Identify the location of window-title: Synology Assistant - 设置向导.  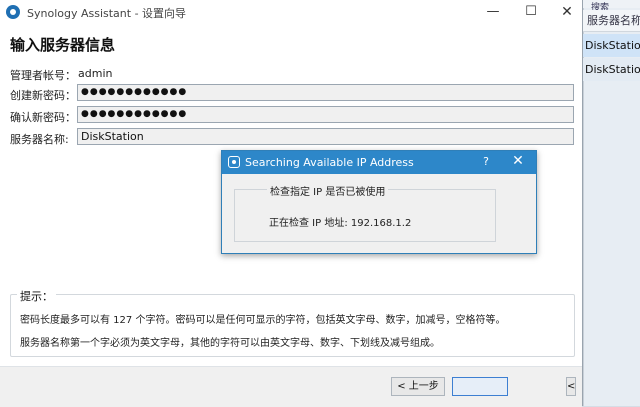
(107, 13).